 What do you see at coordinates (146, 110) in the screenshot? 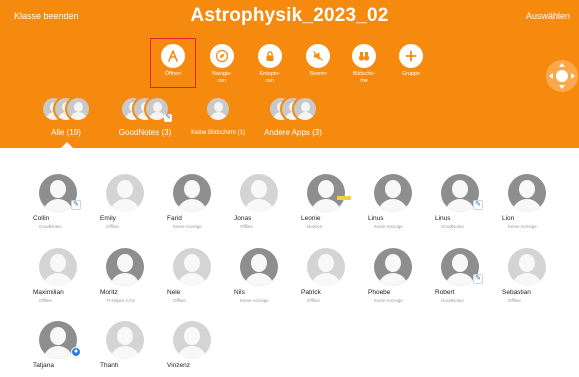
I see `group-goodnotes-avatars: ✎` at bounding box center [146, 110].